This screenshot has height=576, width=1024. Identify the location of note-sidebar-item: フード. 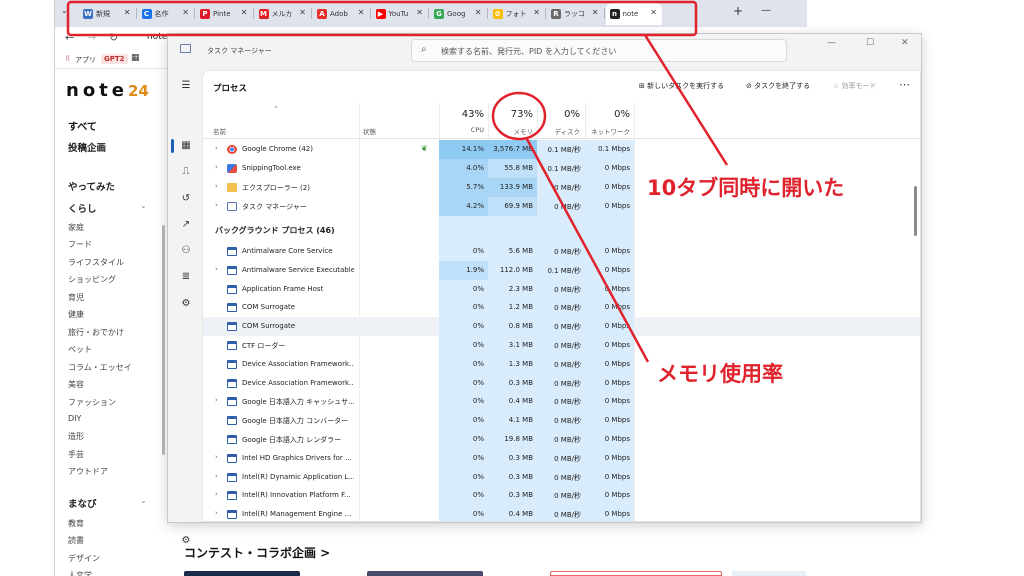
(80, 244).